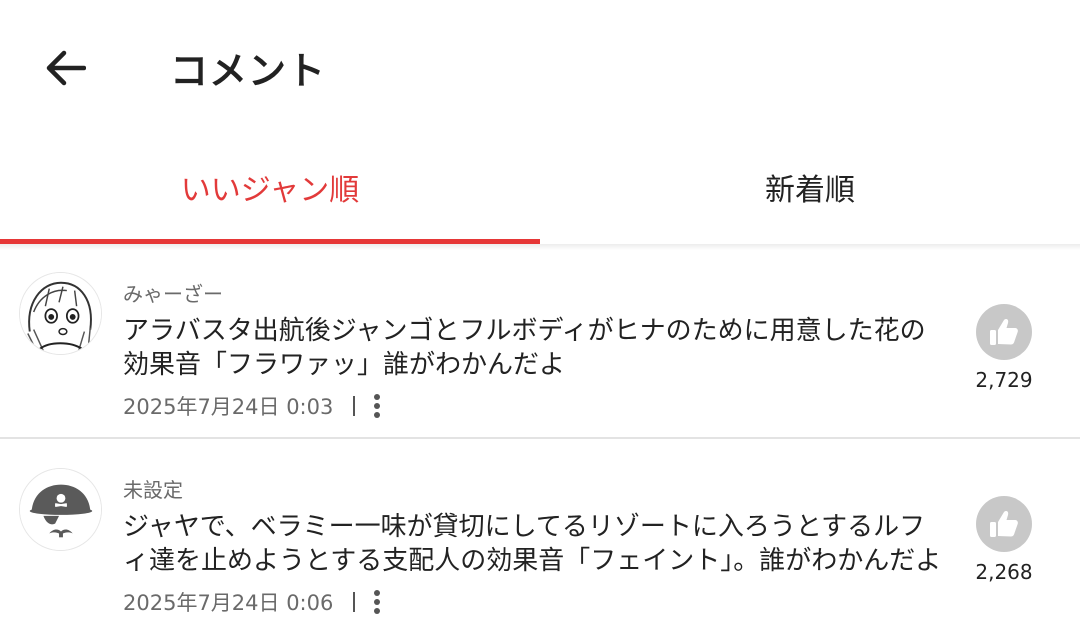  I want to click on like-count: 2,729, so click(1004, 380).